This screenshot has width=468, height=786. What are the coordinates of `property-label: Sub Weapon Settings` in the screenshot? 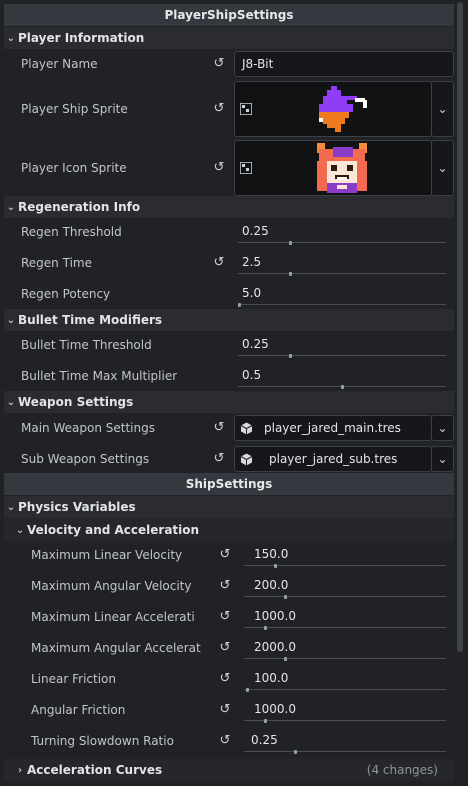 It's located at (85, 459).